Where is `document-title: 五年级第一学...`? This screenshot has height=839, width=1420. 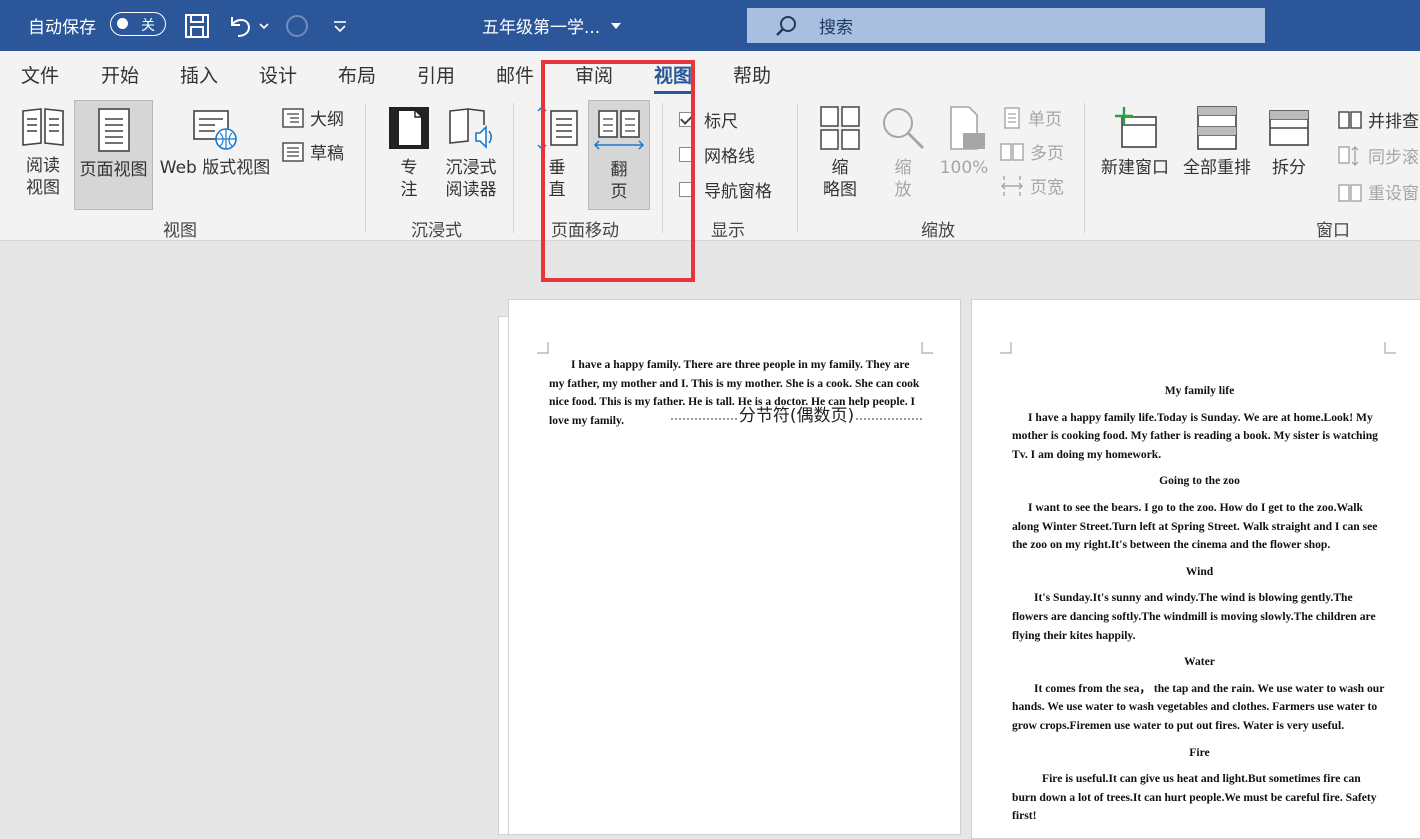 document-title: 五年级第一学... is located at coordinates (552, 25).